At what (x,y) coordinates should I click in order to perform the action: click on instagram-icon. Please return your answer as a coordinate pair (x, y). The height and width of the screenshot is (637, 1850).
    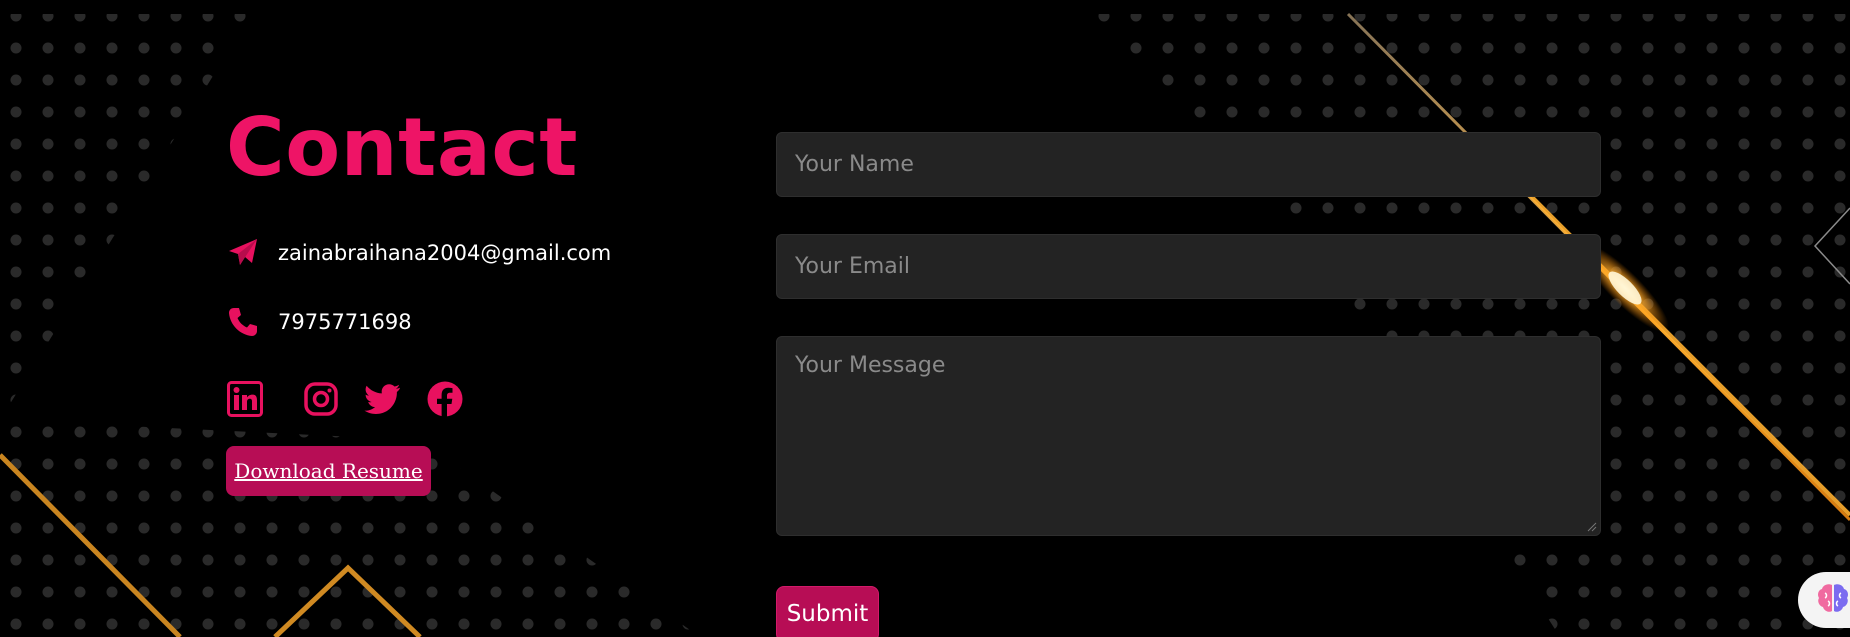
    Looking at the image, I should click on (321, 399).